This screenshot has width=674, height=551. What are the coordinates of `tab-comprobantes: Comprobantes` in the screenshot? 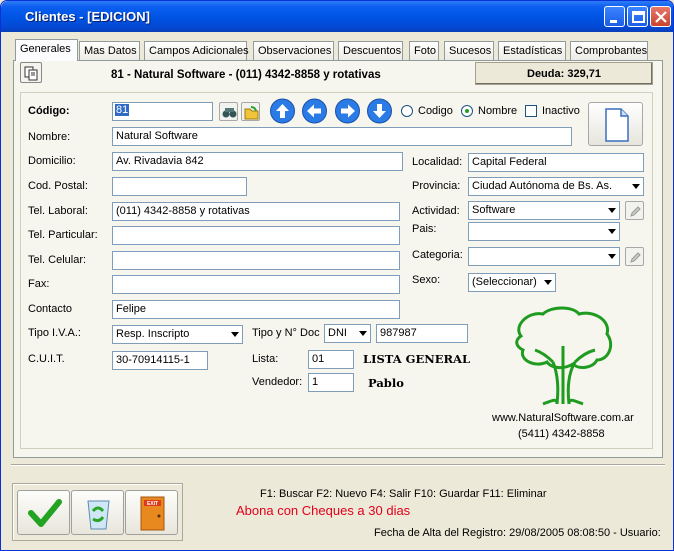 It's located at (609, 50).